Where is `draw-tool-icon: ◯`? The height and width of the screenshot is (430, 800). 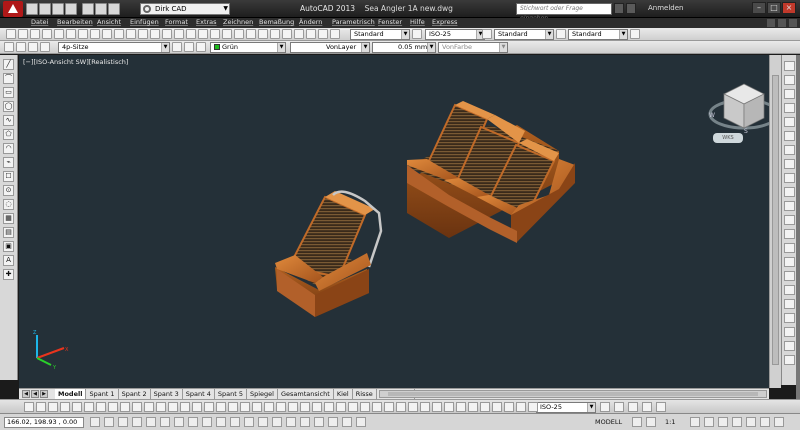 draw-tool-icon: ◯ is located at coordinates (8, 106).